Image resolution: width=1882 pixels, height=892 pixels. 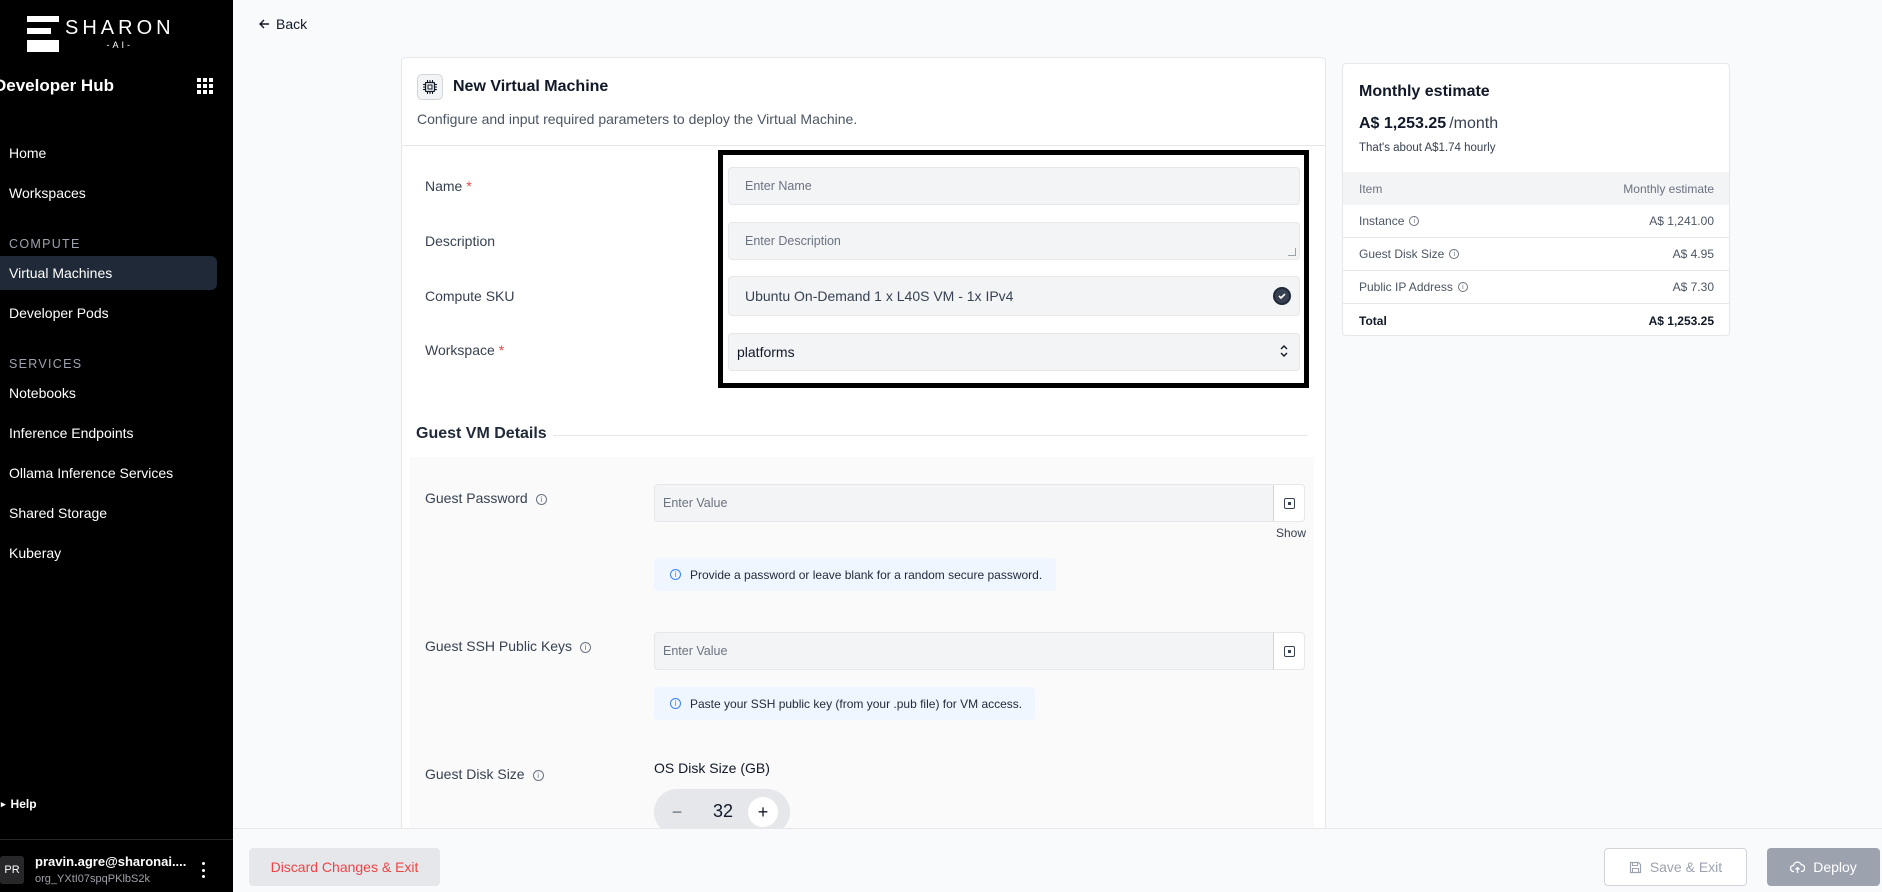 What do you see at coordinates (430, 87) in the screenshot?
I see `chip-icon` at bounding box center [430, 87].